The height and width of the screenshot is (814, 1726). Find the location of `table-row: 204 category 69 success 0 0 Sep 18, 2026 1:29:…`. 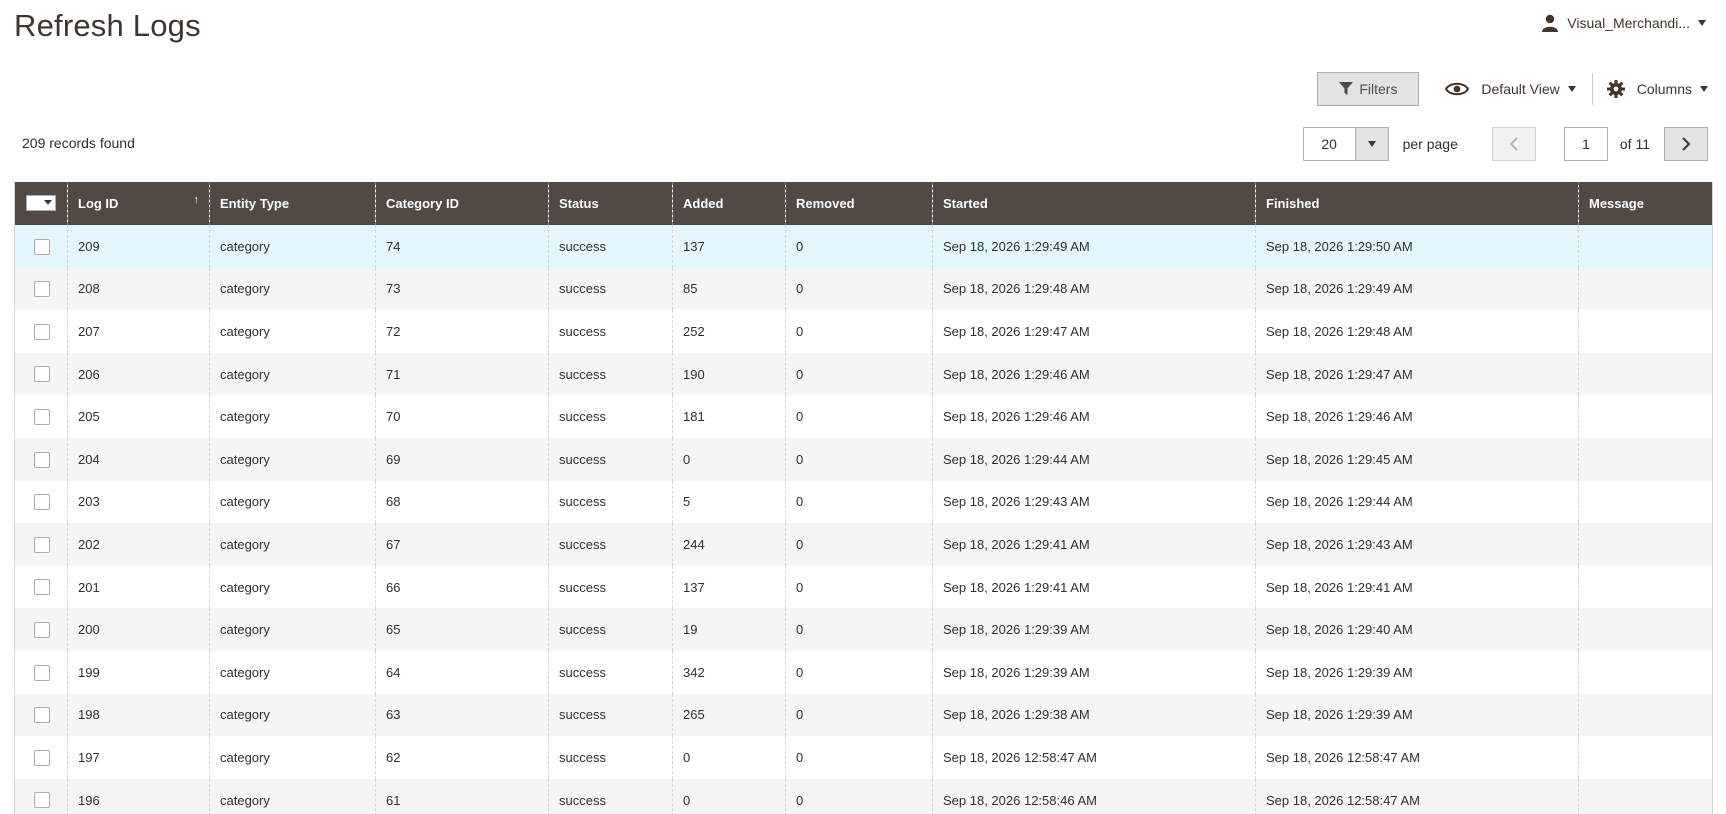

table-row: 204 category 69 success 0 0 Sep 18, 2026 1:29:… is located at coordinates (863, 459).